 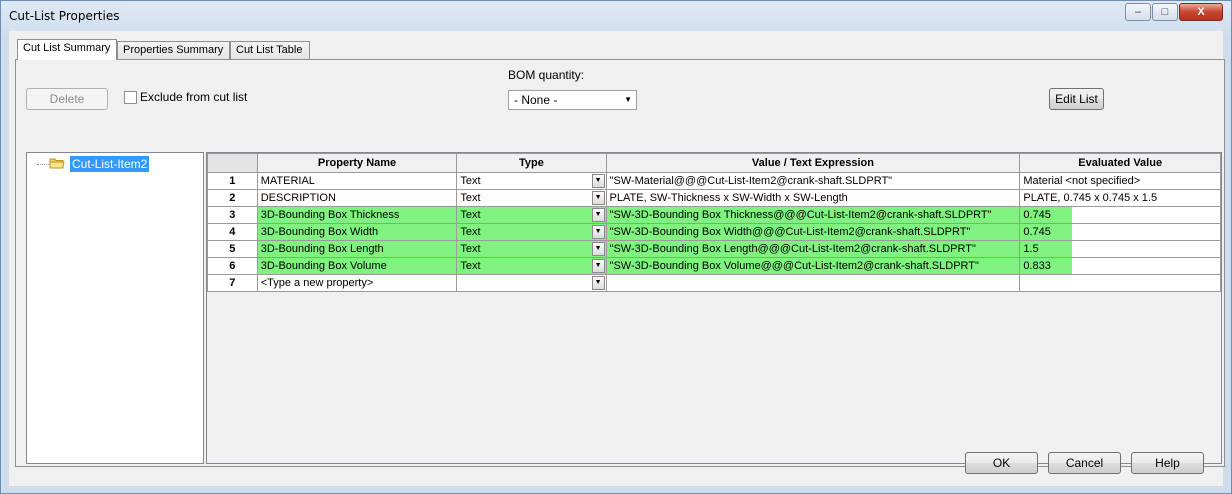 What do you see at coordinates (531, 163) in the screenshot?
I see `column-header: Type` at bounding box center [531, 163].